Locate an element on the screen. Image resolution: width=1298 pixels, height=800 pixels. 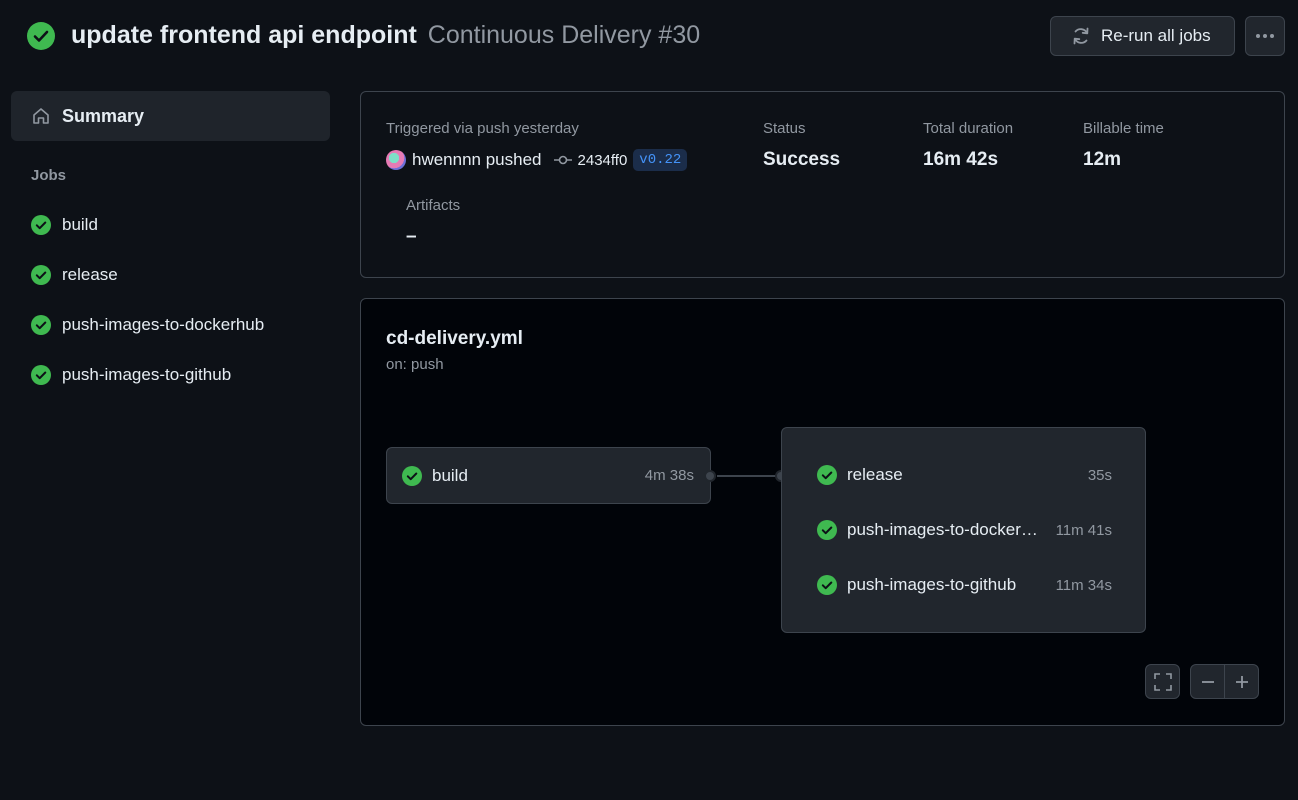
sidebar-item-build: build is located at coordinates (170, 225).